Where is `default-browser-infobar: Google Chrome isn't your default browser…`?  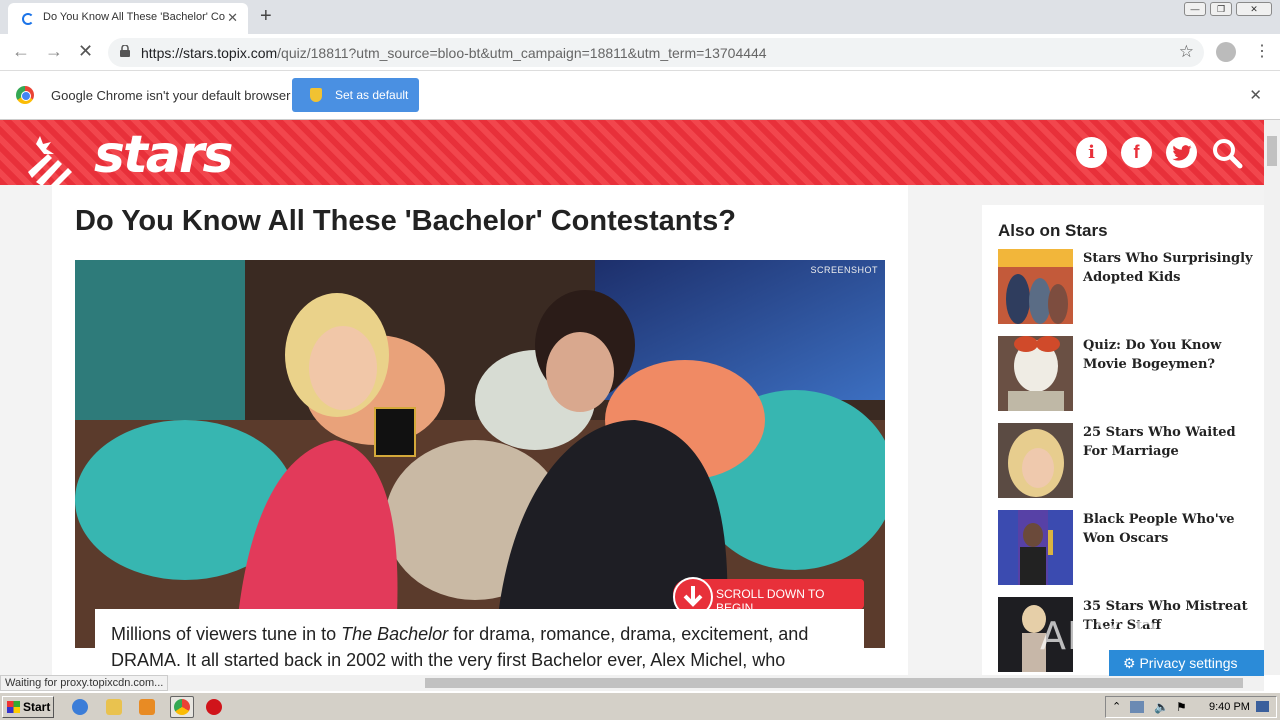 default-browser-infobar: Google Chrome isn't your default browser… is located at coordinates (640, 95).